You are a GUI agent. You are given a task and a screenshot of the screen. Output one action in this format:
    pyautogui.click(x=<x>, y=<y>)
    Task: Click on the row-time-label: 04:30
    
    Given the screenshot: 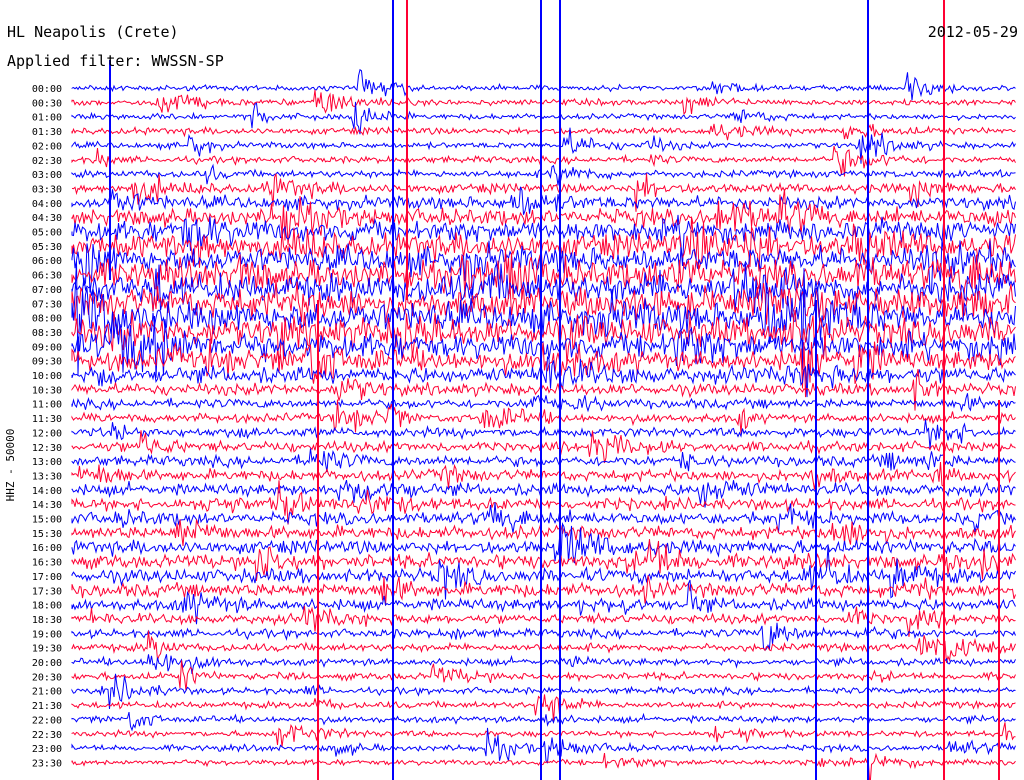 What is the action you would take?
    pyautogui.click(x=47, y=218)
    